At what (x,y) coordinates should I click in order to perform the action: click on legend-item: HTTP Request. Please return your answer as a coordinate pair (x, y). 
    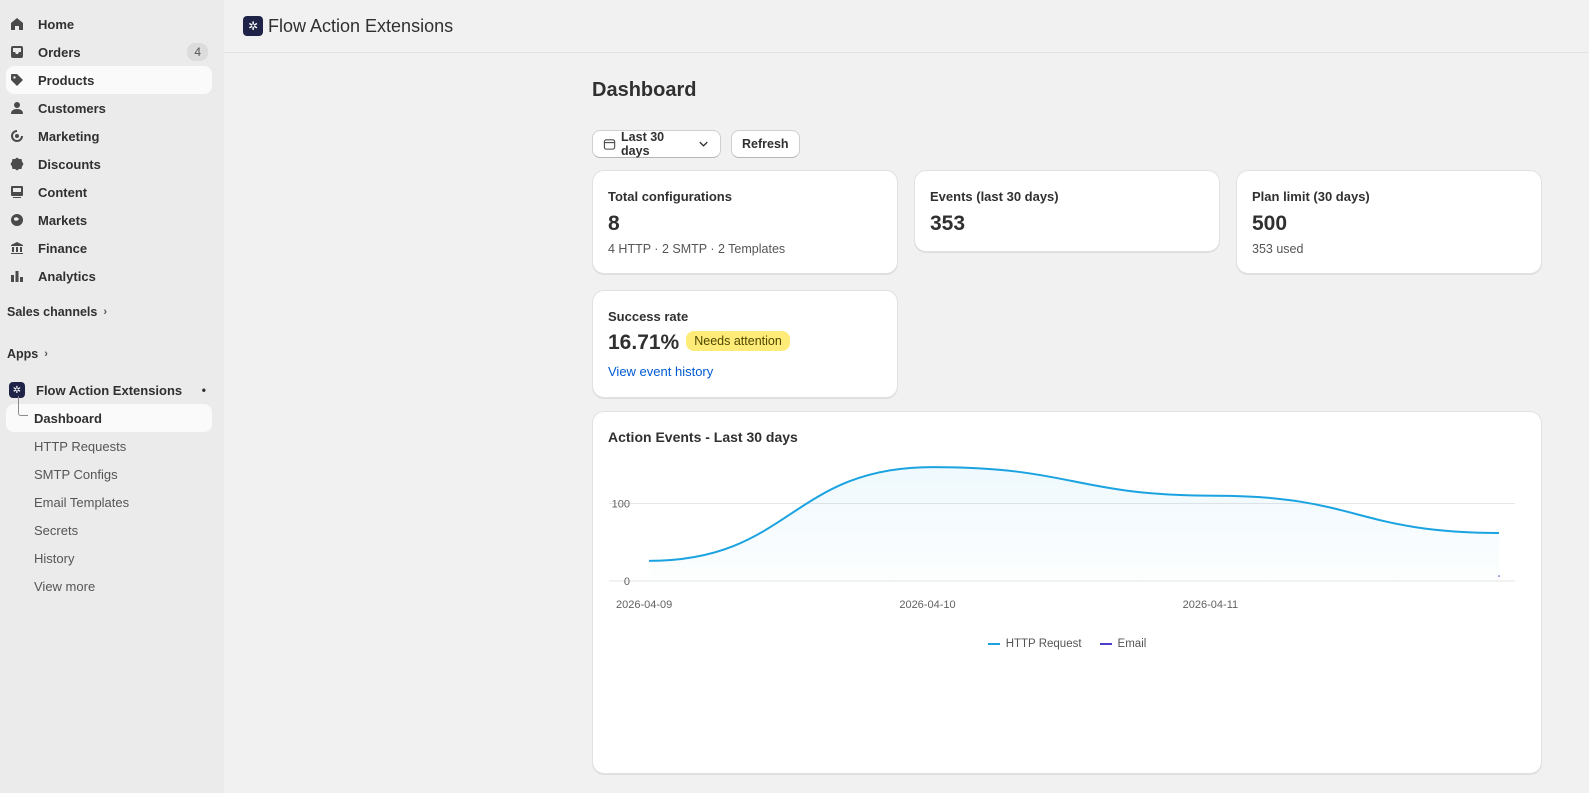
    Looking at the image, I should click on (1034, 644).